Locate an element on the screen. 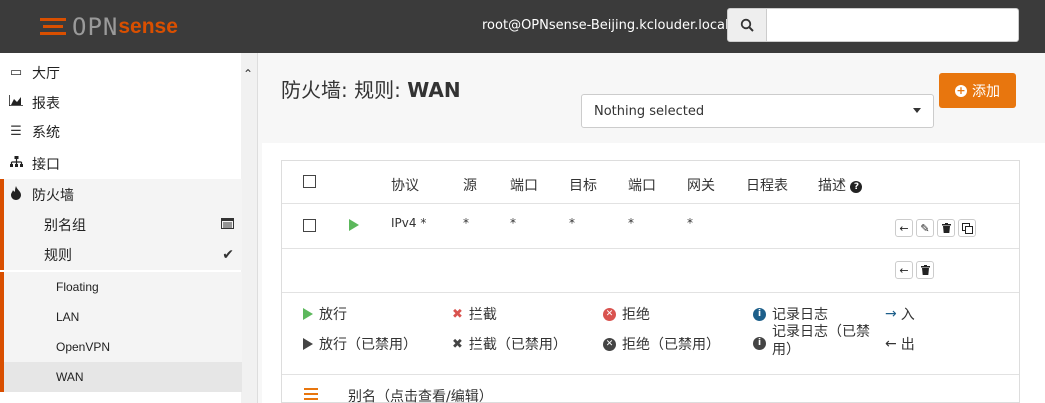 The image size is (1045, 403). sidebar-item-label: 接口 is located at coordinates (46, 164).